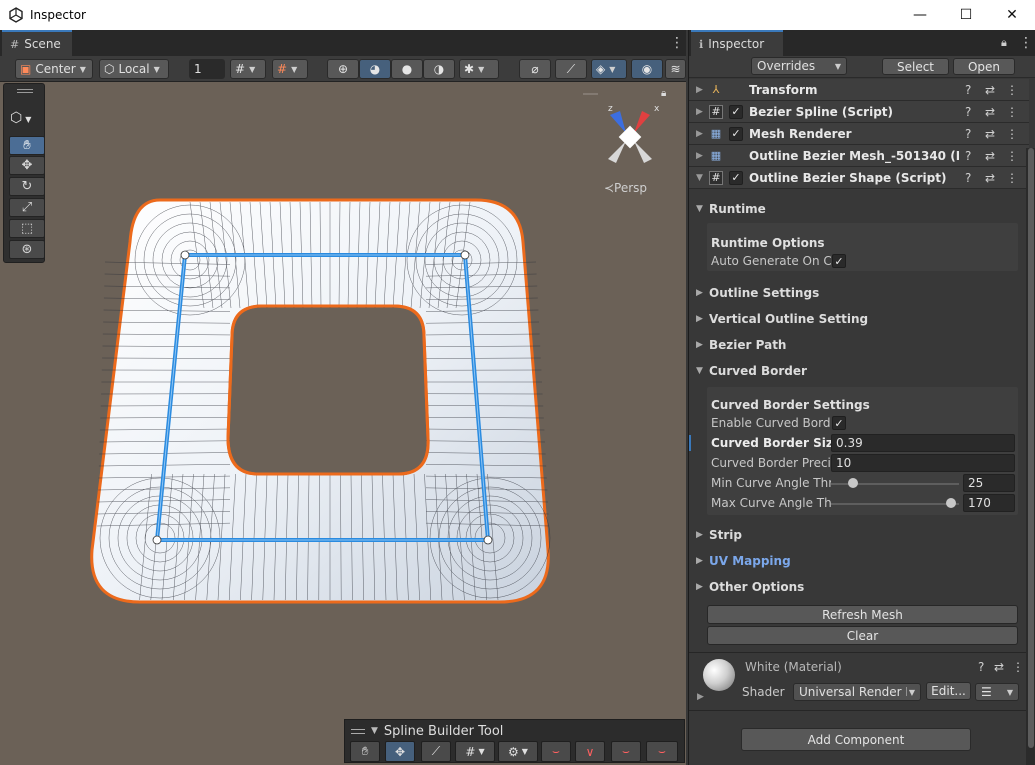 The width and height of the screenshot is (1035, 765). Describe the element at coordinates (20, 118) in the screenshot. I see `tool-context-dropdown: ⬡ ▼` at that location.